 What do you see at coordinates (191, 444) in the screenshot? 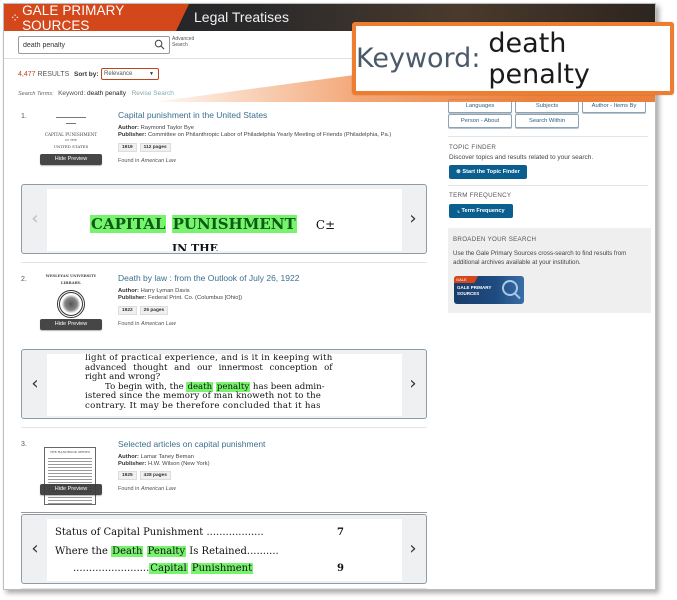
I see `result-title: Selected articles on capital punishment` at bounding box center [191, 444].